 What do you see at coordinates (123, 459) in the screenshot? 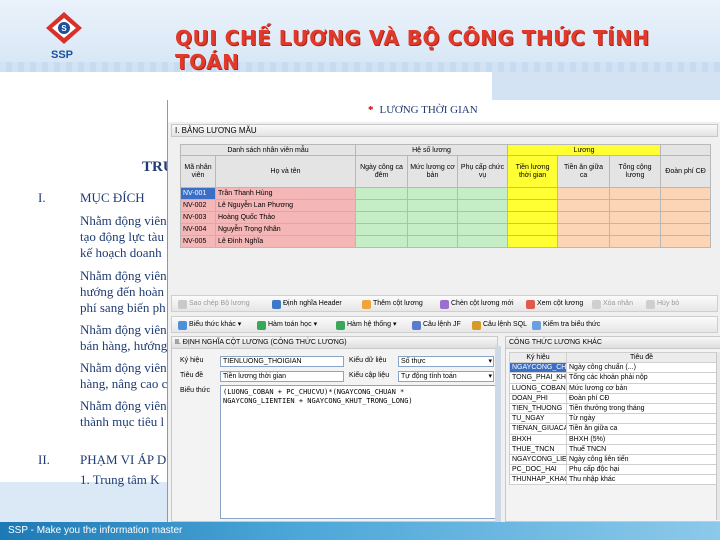
I see `section-heading-2: PHẠM VI ÁP D` at bounding box center [123, 459].